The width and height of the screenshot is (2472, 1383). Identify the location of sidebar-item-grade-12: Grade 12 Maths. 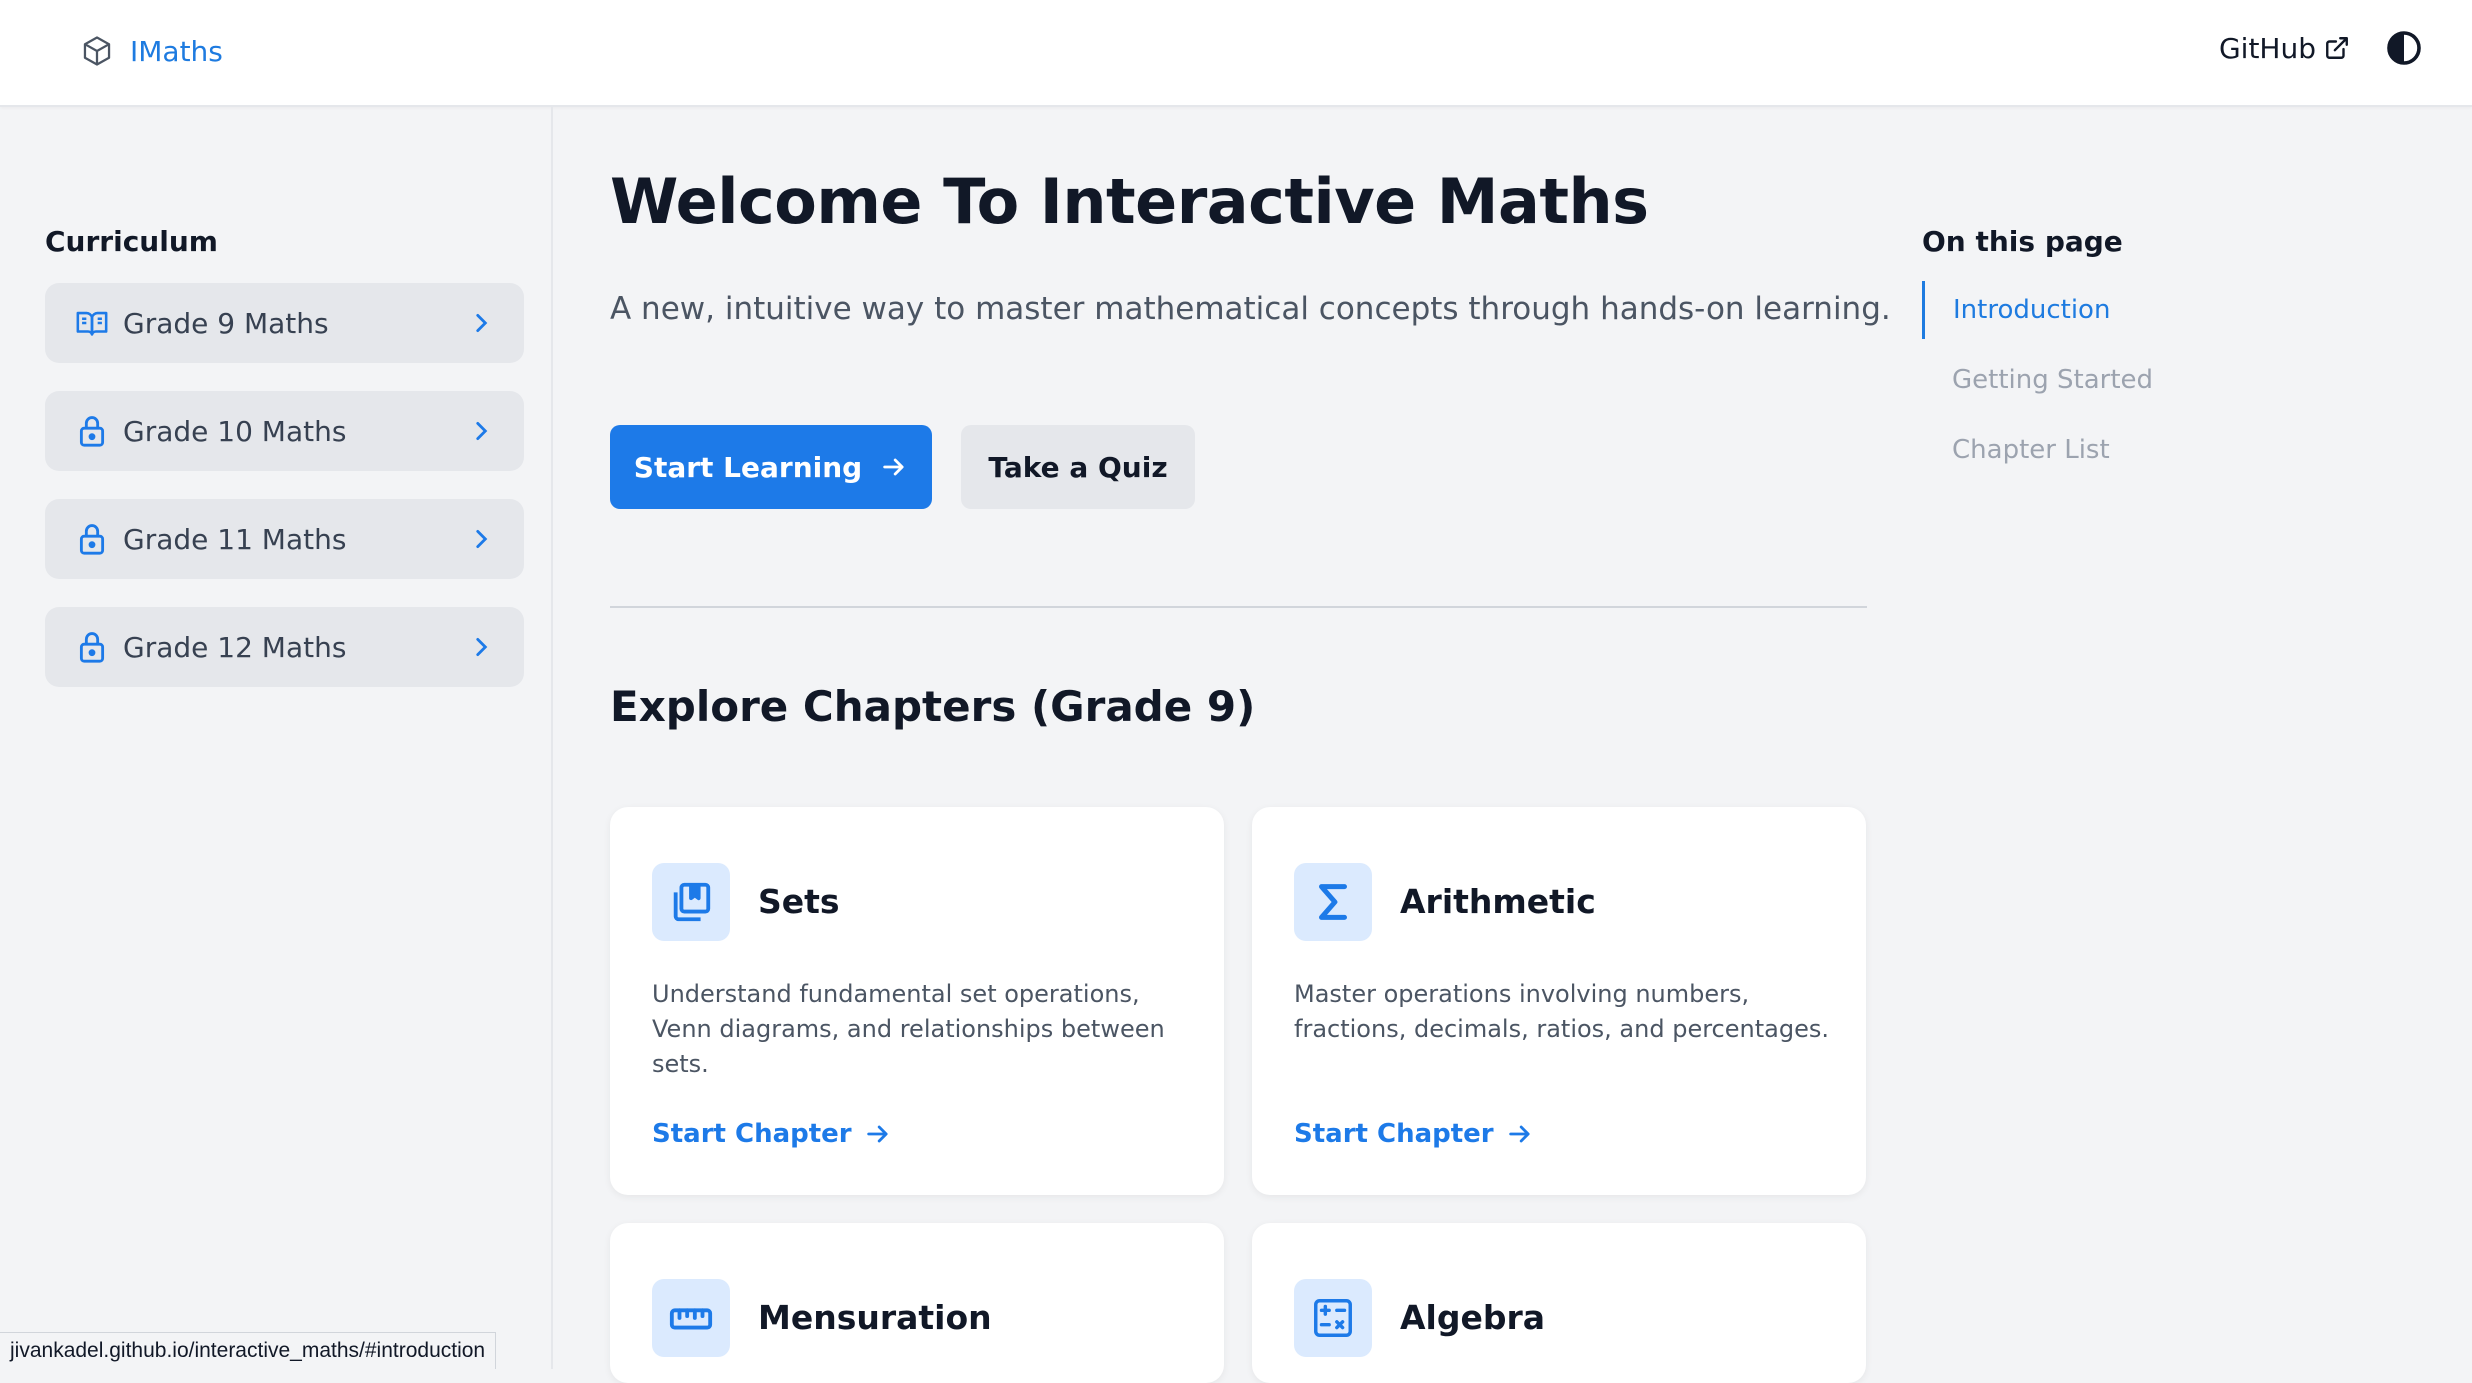
(284, 647).